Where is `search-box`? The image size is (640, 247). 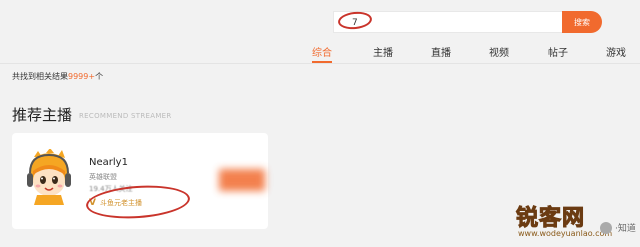 search-box is located at coordinates (448, 22).